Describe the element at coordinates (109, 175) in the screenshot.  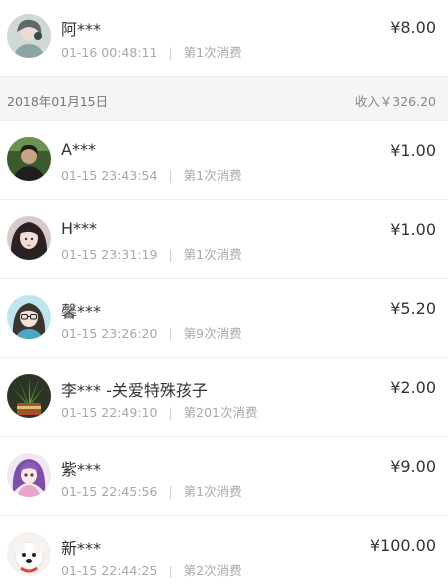
I see `consumption-time: 01-15 23:43:54` at that location.